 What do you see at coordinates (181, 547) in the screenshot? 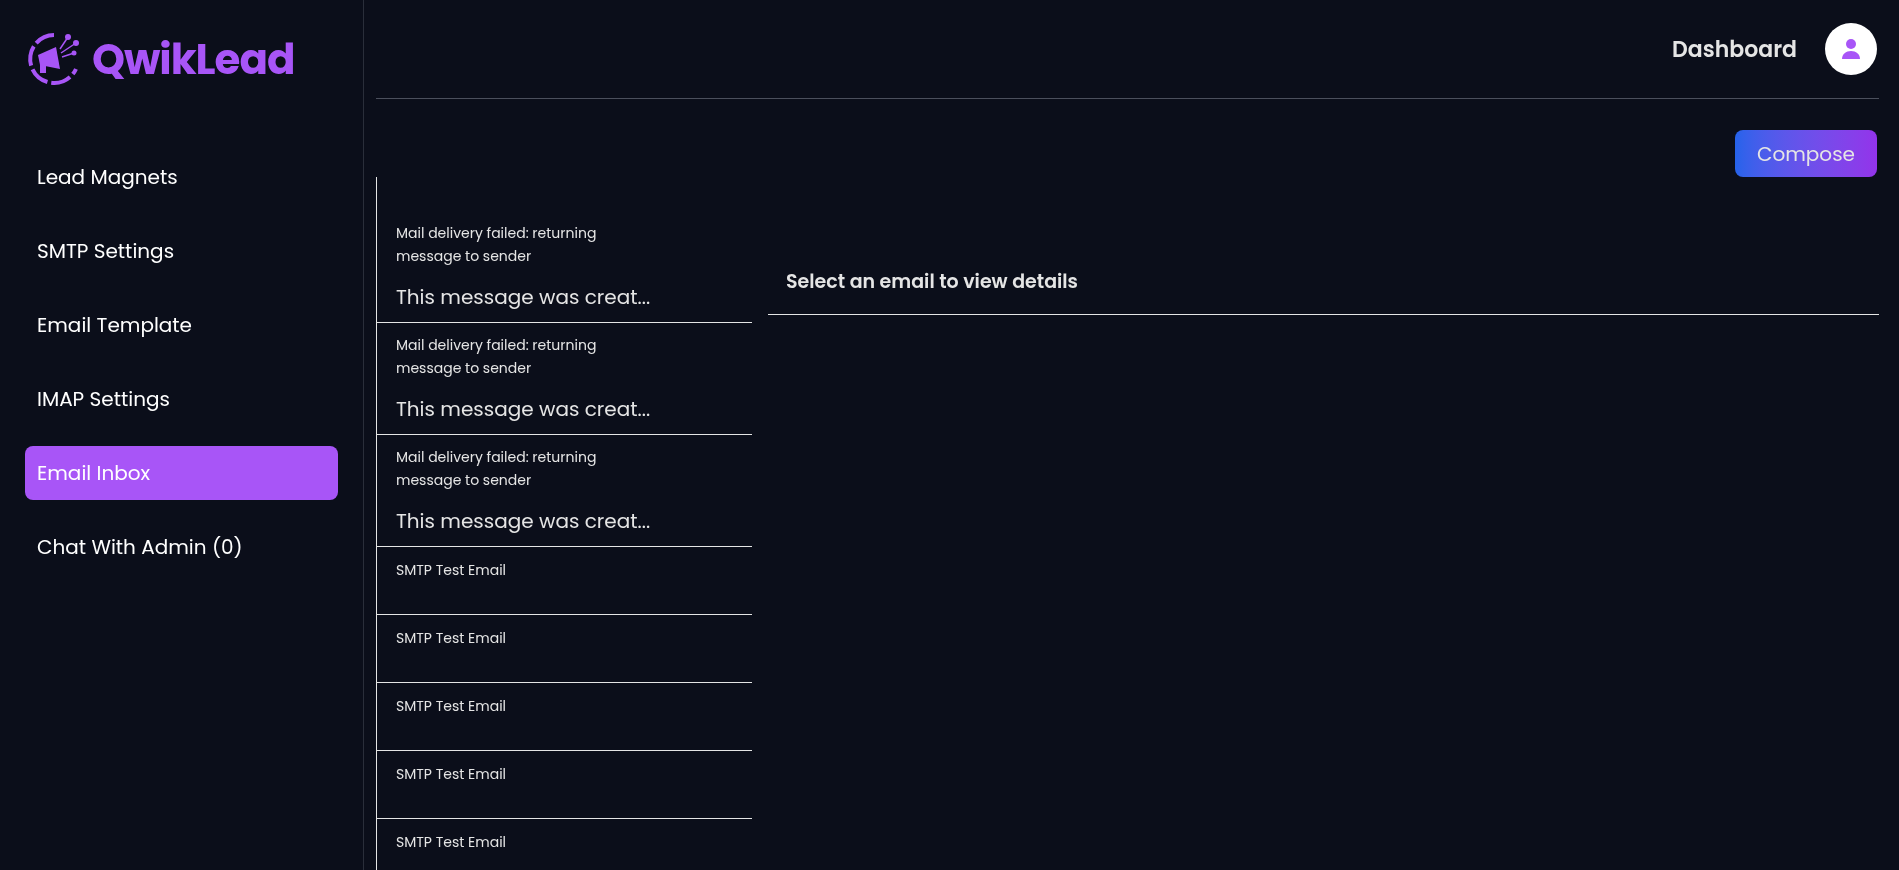
I see `sidebar-item: Chat With Admin (0)` at bounding box center [181, 547].